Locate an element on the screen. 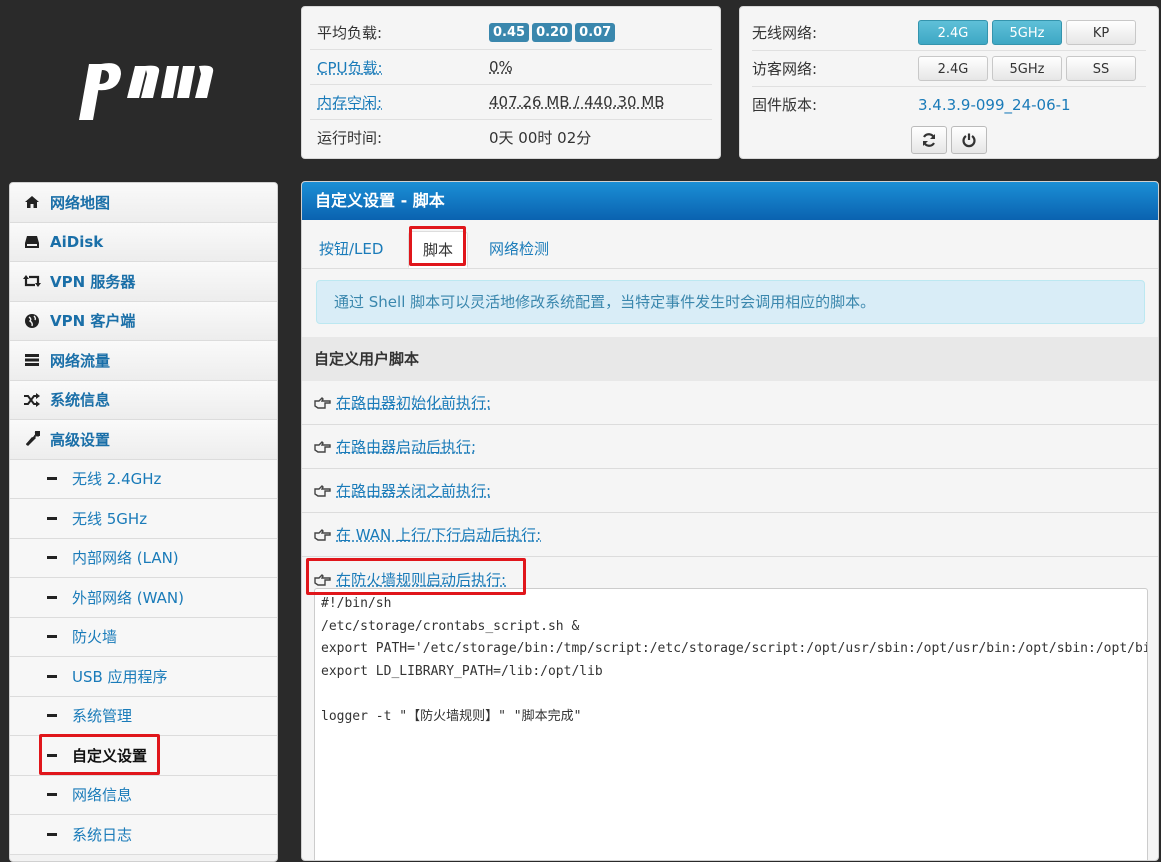  sidebar-item-label: VPN 客户端 is located at coordinates (93, 321).